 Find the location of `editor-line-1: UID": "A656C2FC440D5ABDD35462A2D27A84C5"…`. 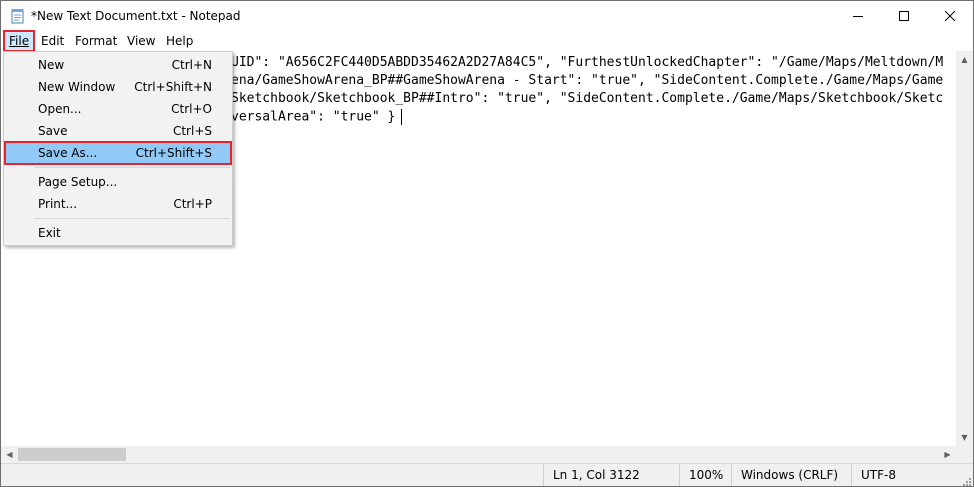

editor-line-1: UID": "A656C2FC440D5ABDD35462A2D27A84C5"… is located at coordinates (587, 62).